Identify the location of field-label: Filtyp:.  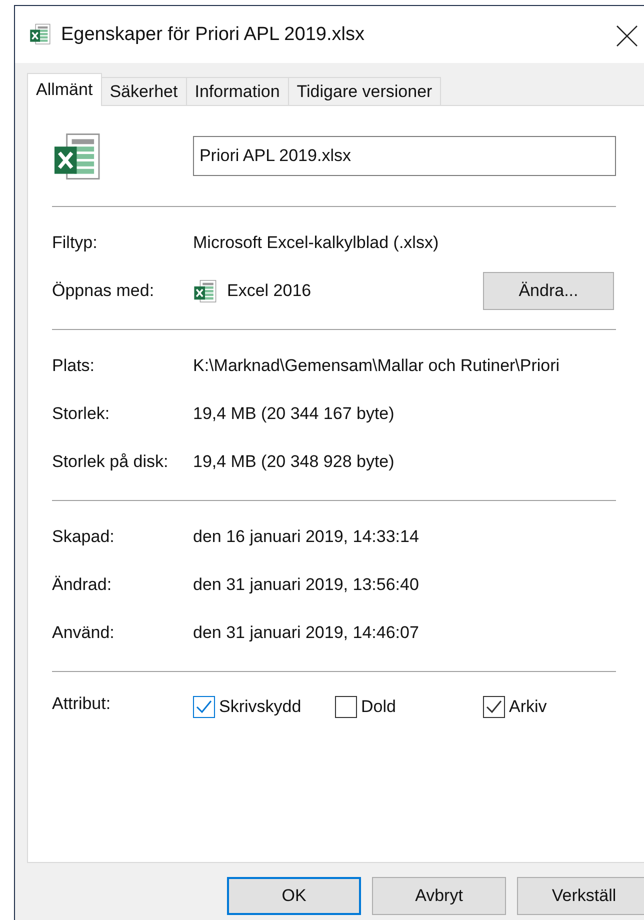
(75, 243).